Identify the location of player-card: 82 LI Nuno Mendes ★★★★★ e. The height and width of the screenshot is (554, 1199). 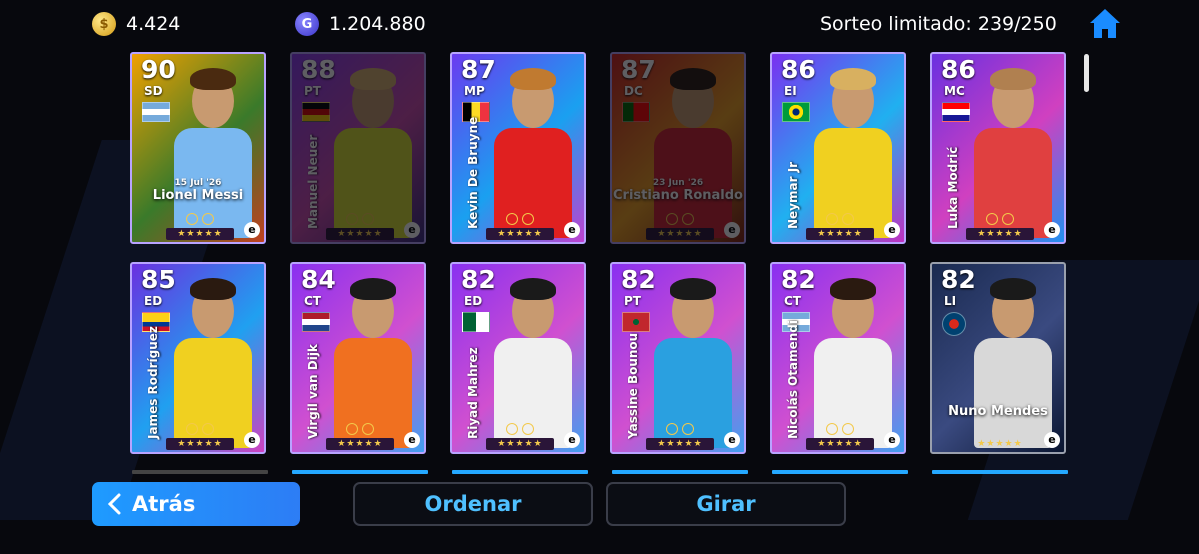
(998, 358).